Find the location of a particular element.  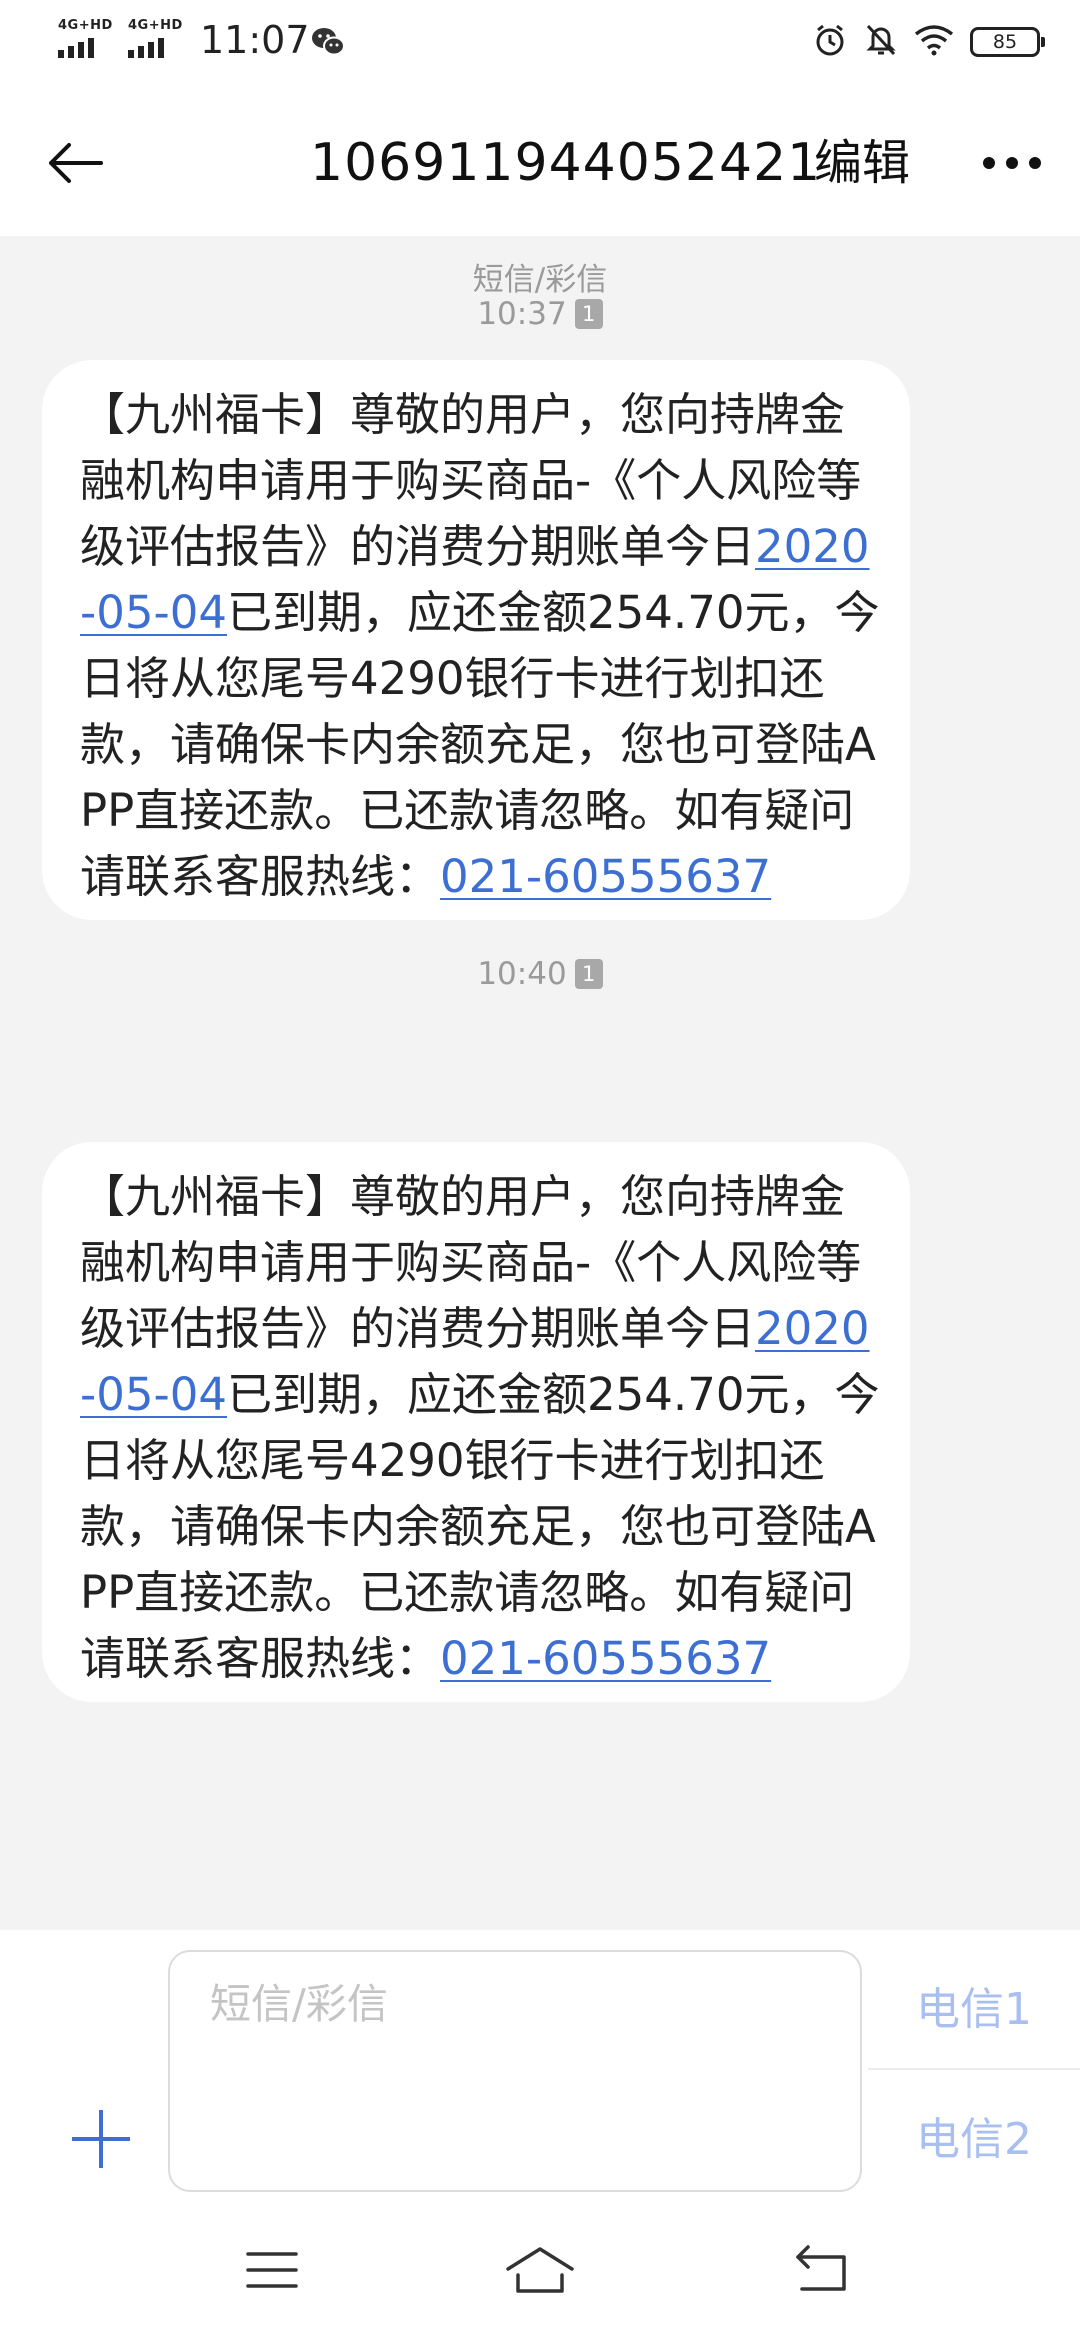

status-time: 11:07 is located at coordinates (255, 40).